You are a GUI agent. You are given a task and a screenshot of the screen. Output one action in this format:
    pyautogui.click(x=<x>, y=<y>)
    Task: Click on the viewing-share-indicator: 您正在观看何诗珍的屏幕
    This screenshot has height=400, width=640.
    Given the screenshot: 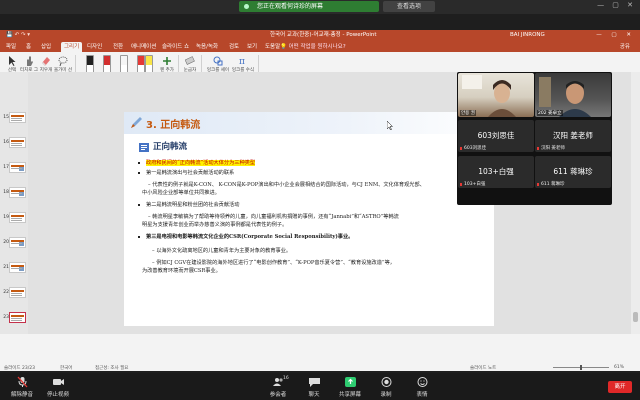 What is the action you would take?
    pyautogui.click(x=309, y=6)
    